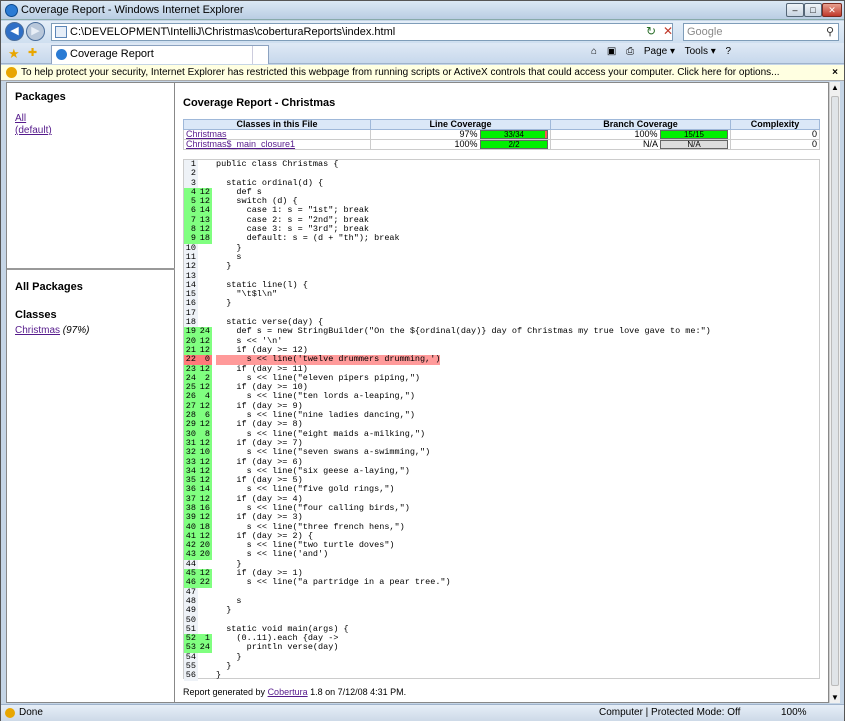 This screenshot has height=721, width=845. Describe the element at coordinates (832, 10) in the screenshot. I see `close-button: ✕` at that location.